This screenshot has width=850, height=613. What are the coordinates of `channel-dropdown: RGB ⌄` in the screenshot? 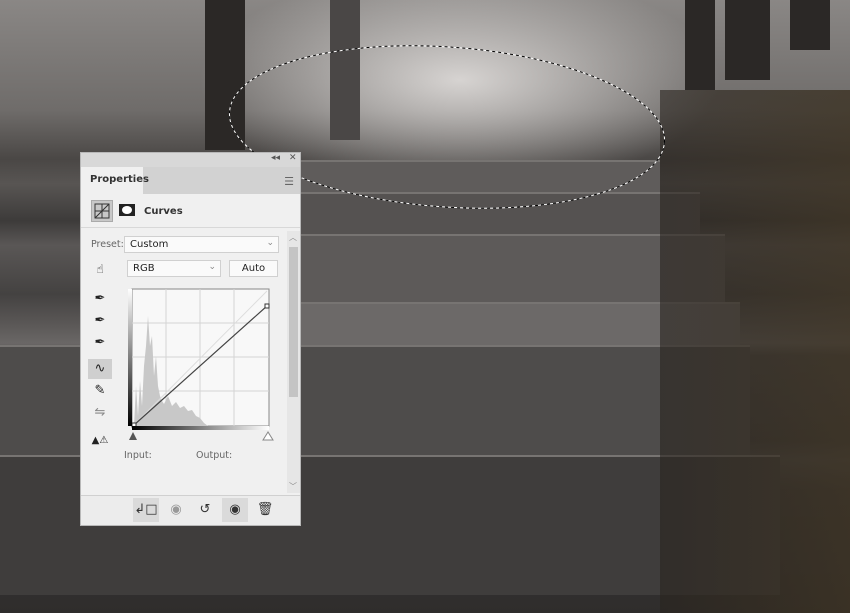 It's located at (174, 268).